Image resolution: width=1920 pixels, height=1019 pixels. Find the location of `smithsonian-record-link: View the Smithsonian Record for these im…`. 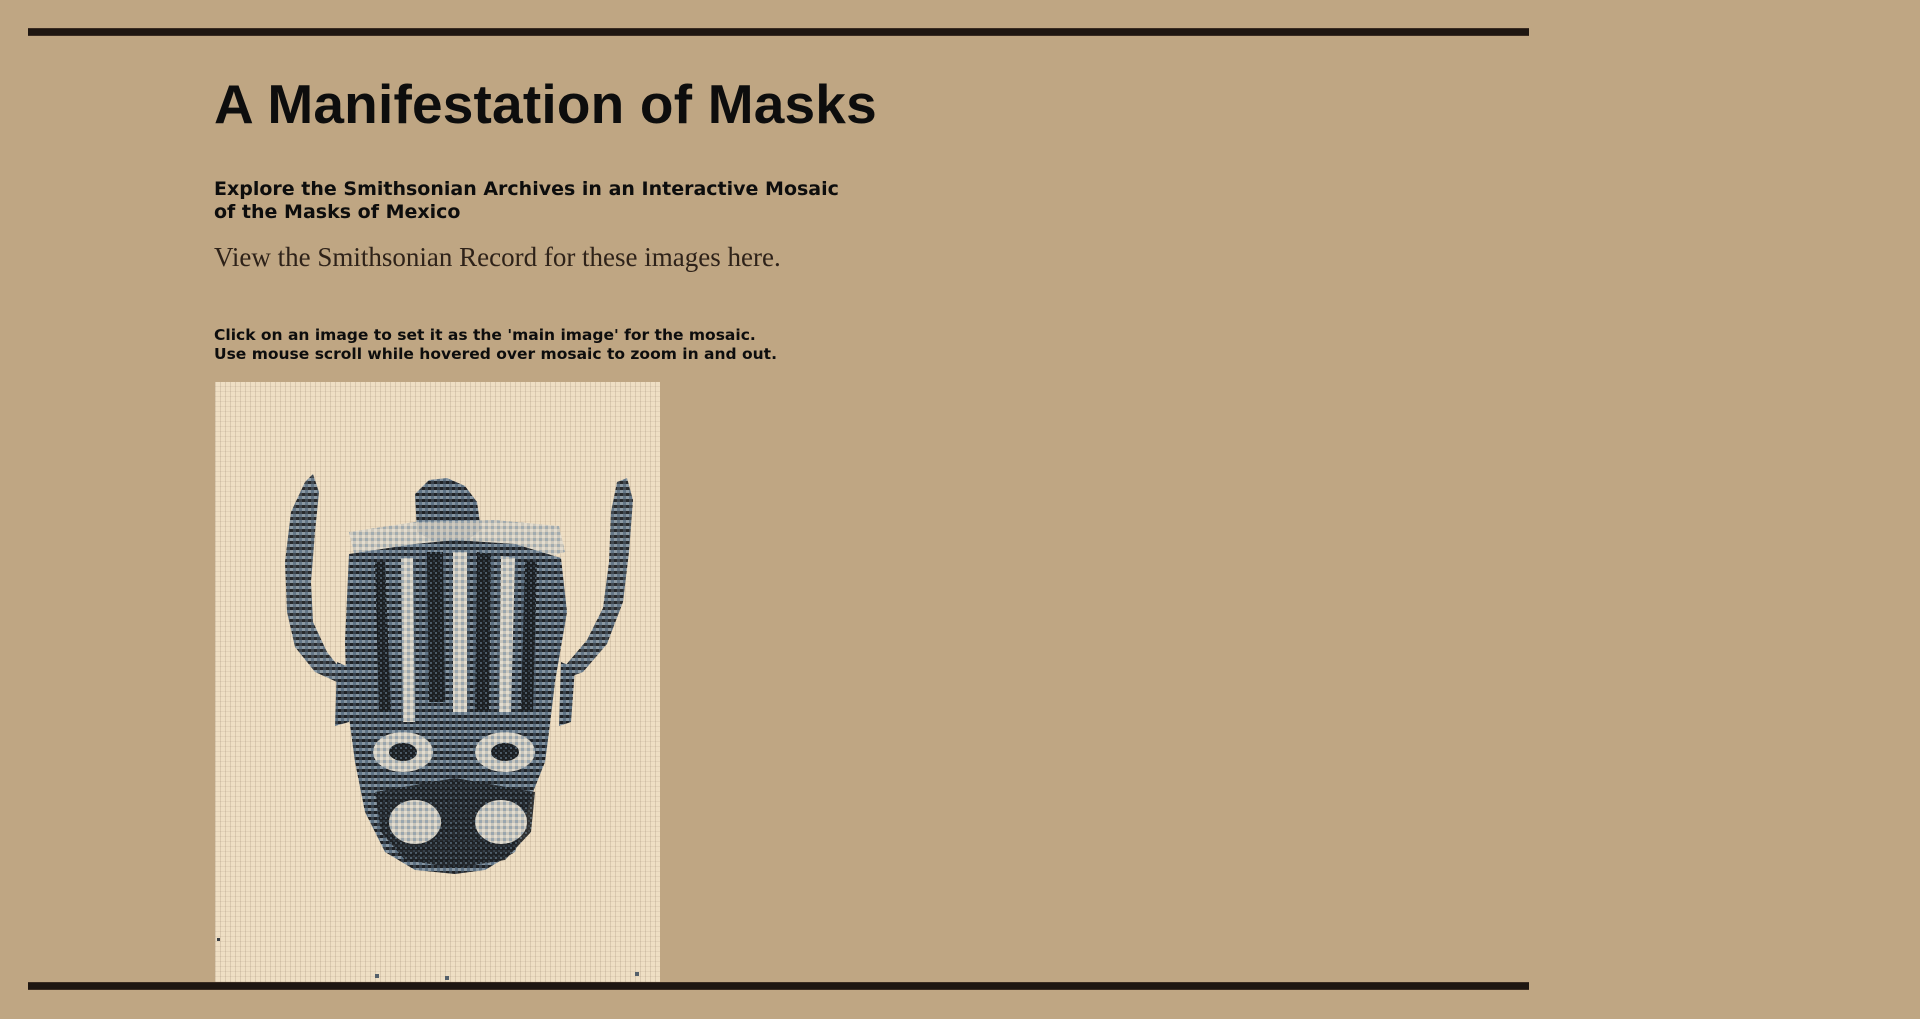

smithsonian-record-link: View the Smithsonian Record for these im… is located at coordinates (497, 257).